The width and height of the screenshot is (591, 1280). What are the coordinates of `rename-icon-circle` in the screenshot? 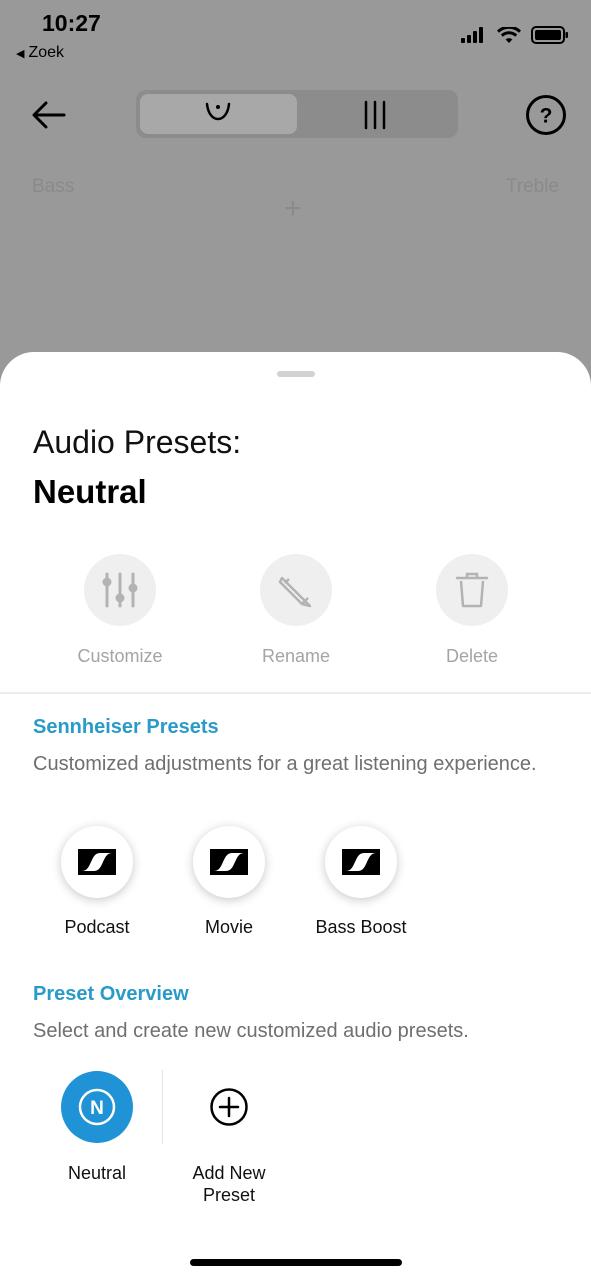 It's located at (296, 590).